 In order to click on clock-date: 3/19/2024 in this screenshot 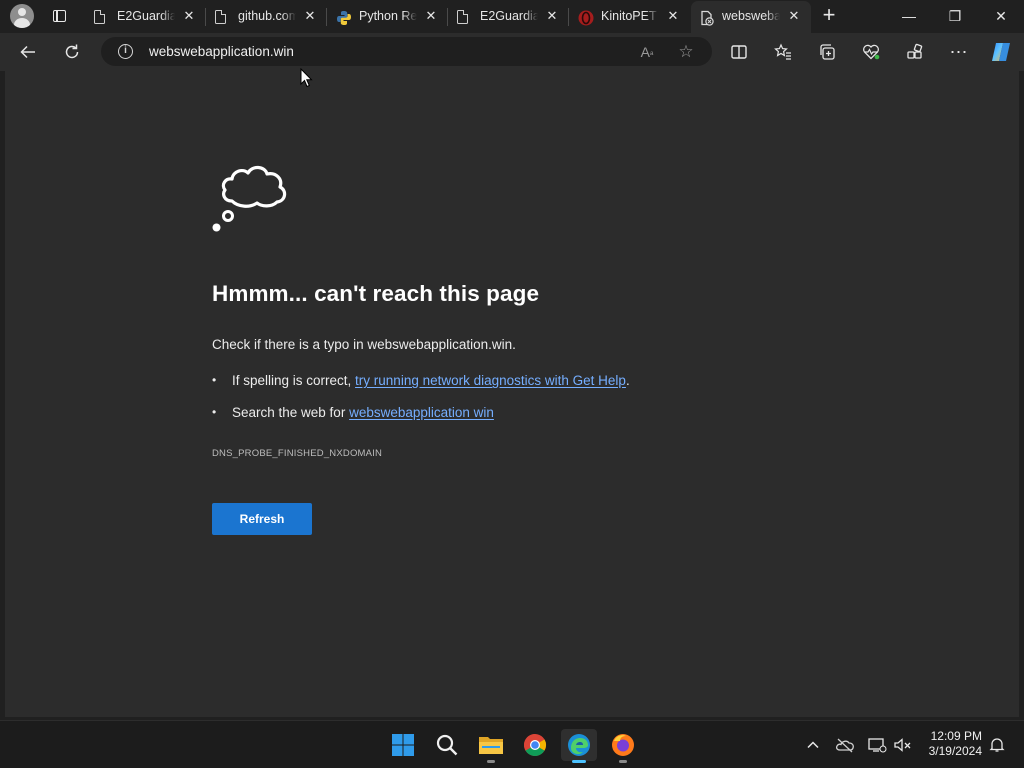, I will do `click(955, 751)`.